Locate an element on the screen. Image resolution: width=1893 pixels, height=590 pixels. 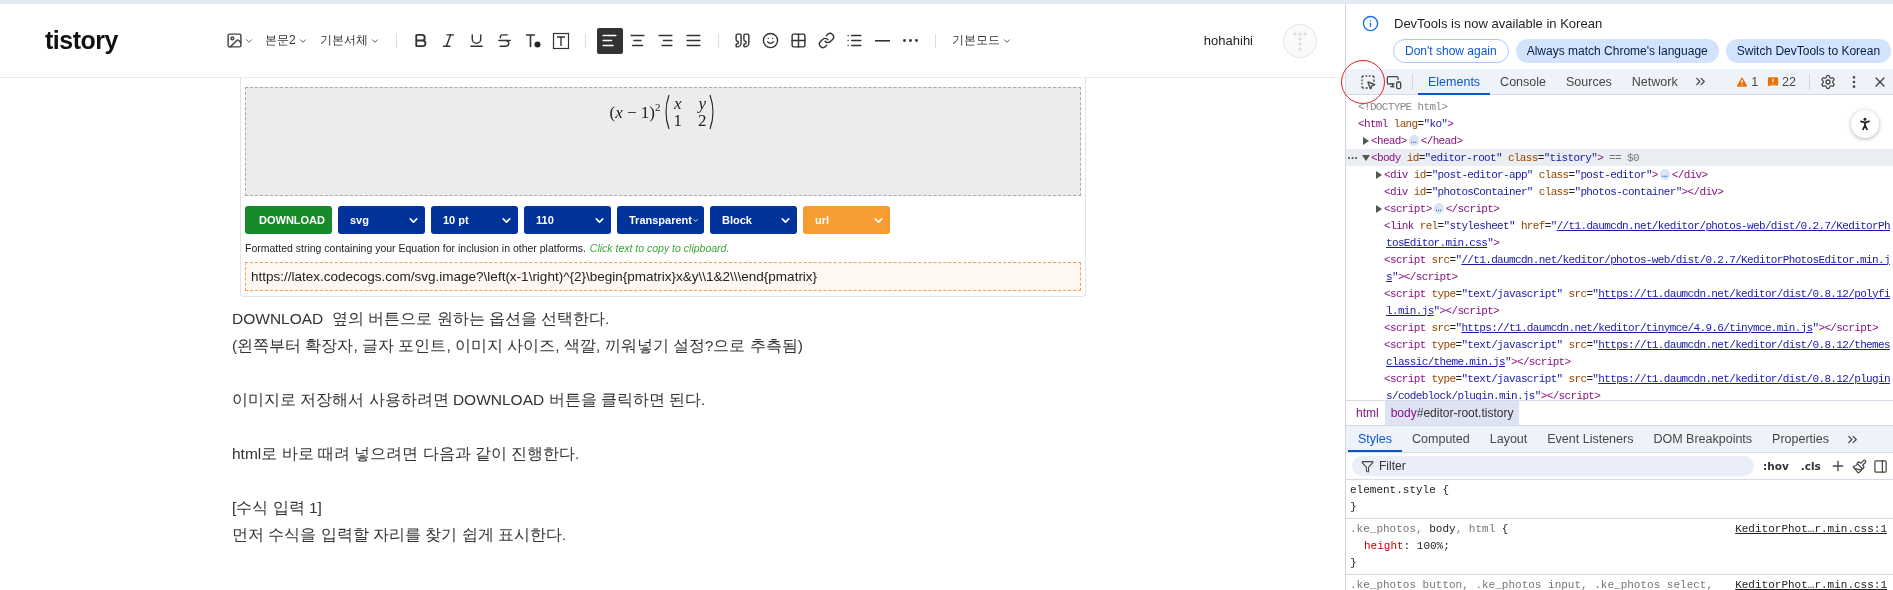
filter-field: Filter is located at coordinates (1553, 466).